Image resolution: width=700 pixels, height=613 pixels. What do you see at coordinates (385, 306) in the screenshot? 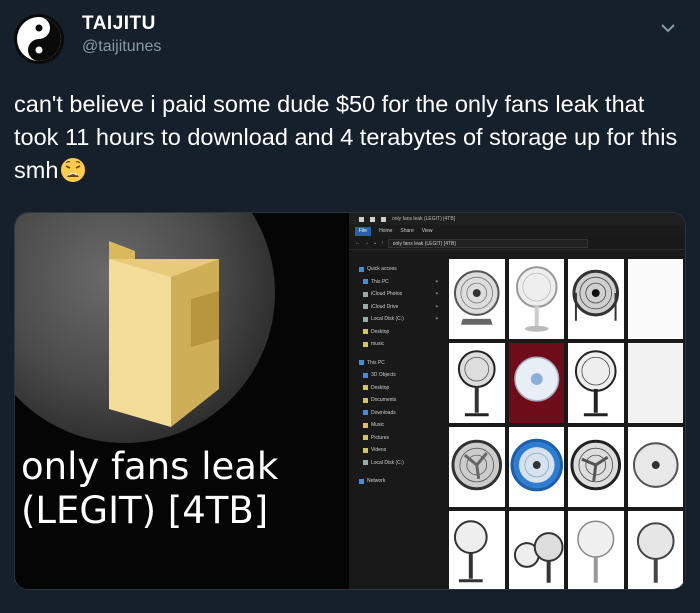
I see `nav-item-label: iCloud Drive` at bounding box center [385, 306].